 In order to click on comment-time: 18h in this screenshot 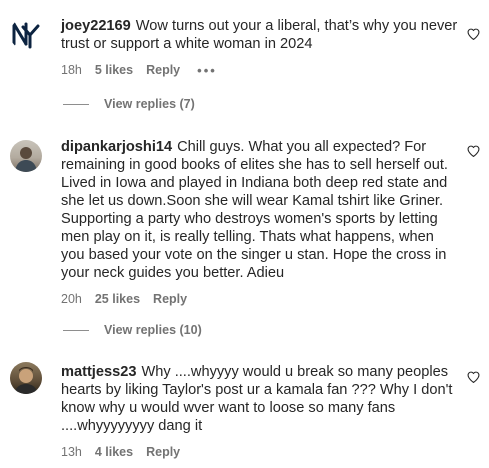, I will do `click(71, 70)`.